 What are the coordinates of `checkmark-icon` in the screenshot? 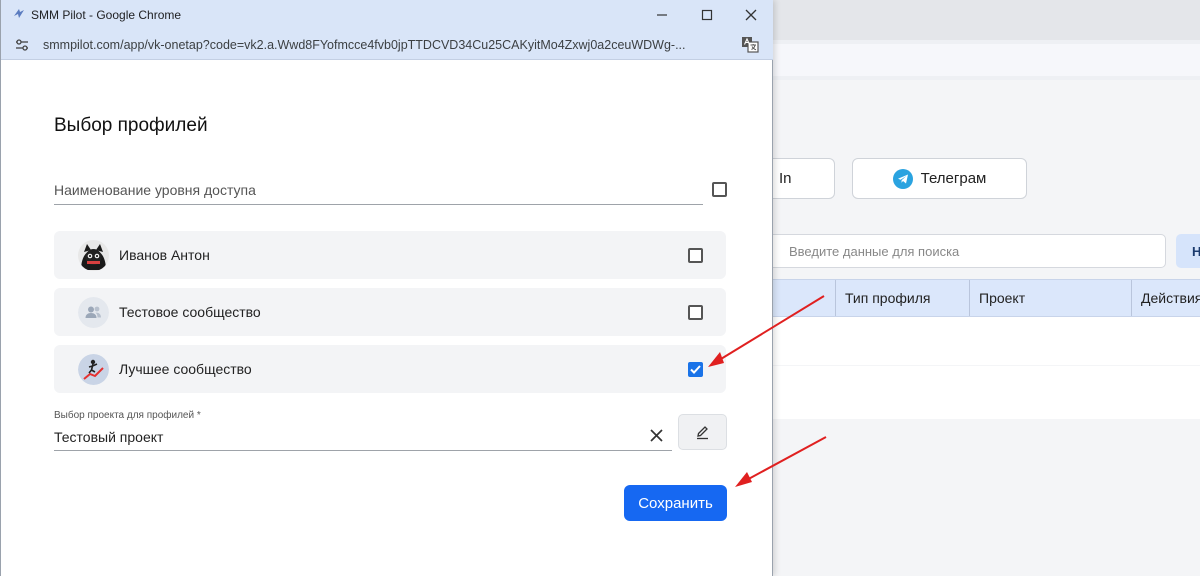 It's located at (695, 369).